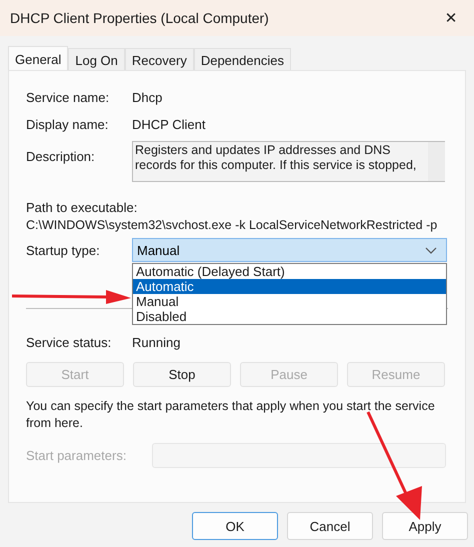 The width and height of the screenshot is (474, 547). Describe the element at coordinates (96, 60) in the screenshot. I see `tab: Log On` at that location.